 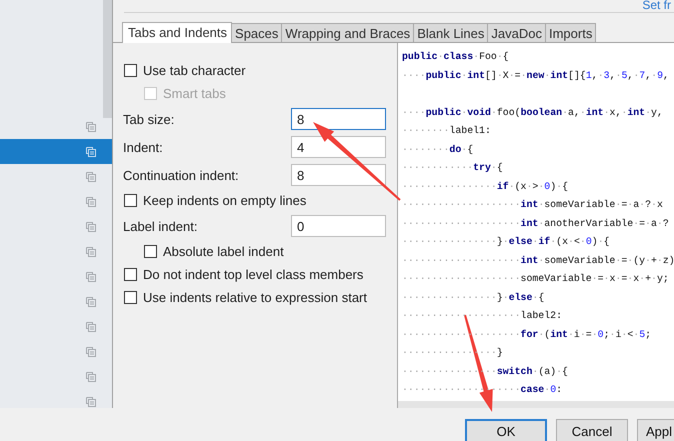 What do you see at coordinates (474, 296) in the screenshot?
I see `code-line: ................}.else.{` at bounding box center [474, 296].